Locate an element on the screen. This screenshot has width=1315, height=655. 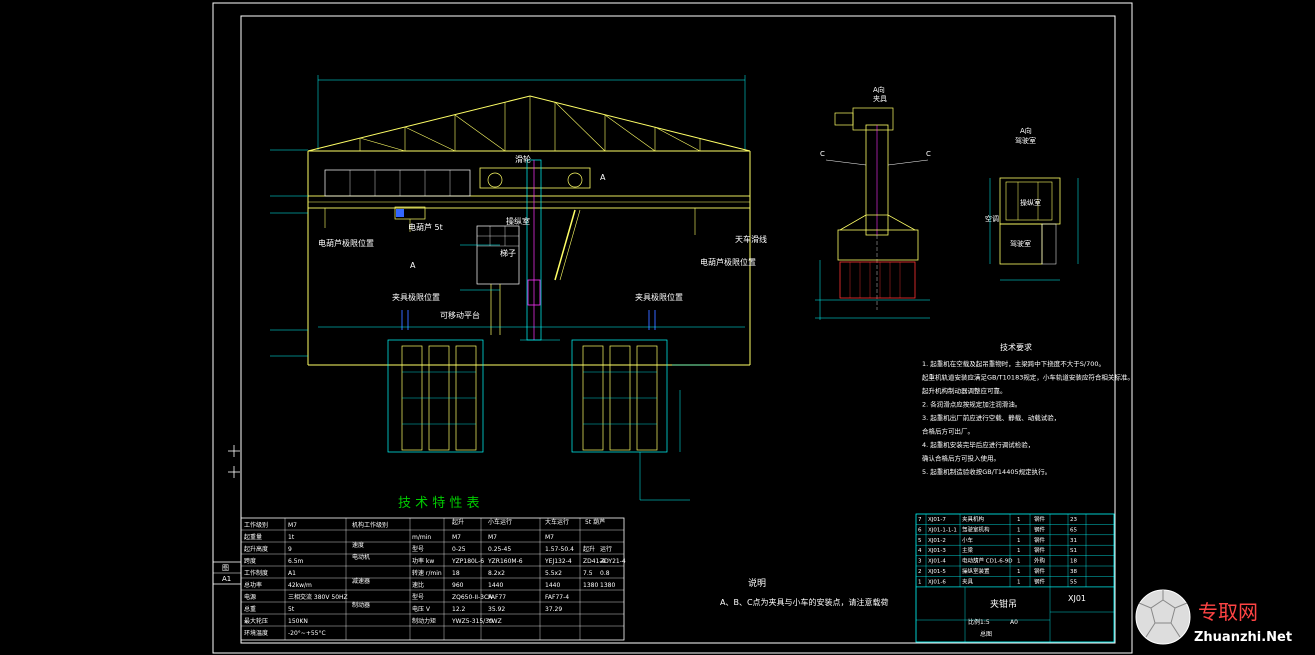
spec-left-key: 工作级别 is located at coordinates (256, 525).